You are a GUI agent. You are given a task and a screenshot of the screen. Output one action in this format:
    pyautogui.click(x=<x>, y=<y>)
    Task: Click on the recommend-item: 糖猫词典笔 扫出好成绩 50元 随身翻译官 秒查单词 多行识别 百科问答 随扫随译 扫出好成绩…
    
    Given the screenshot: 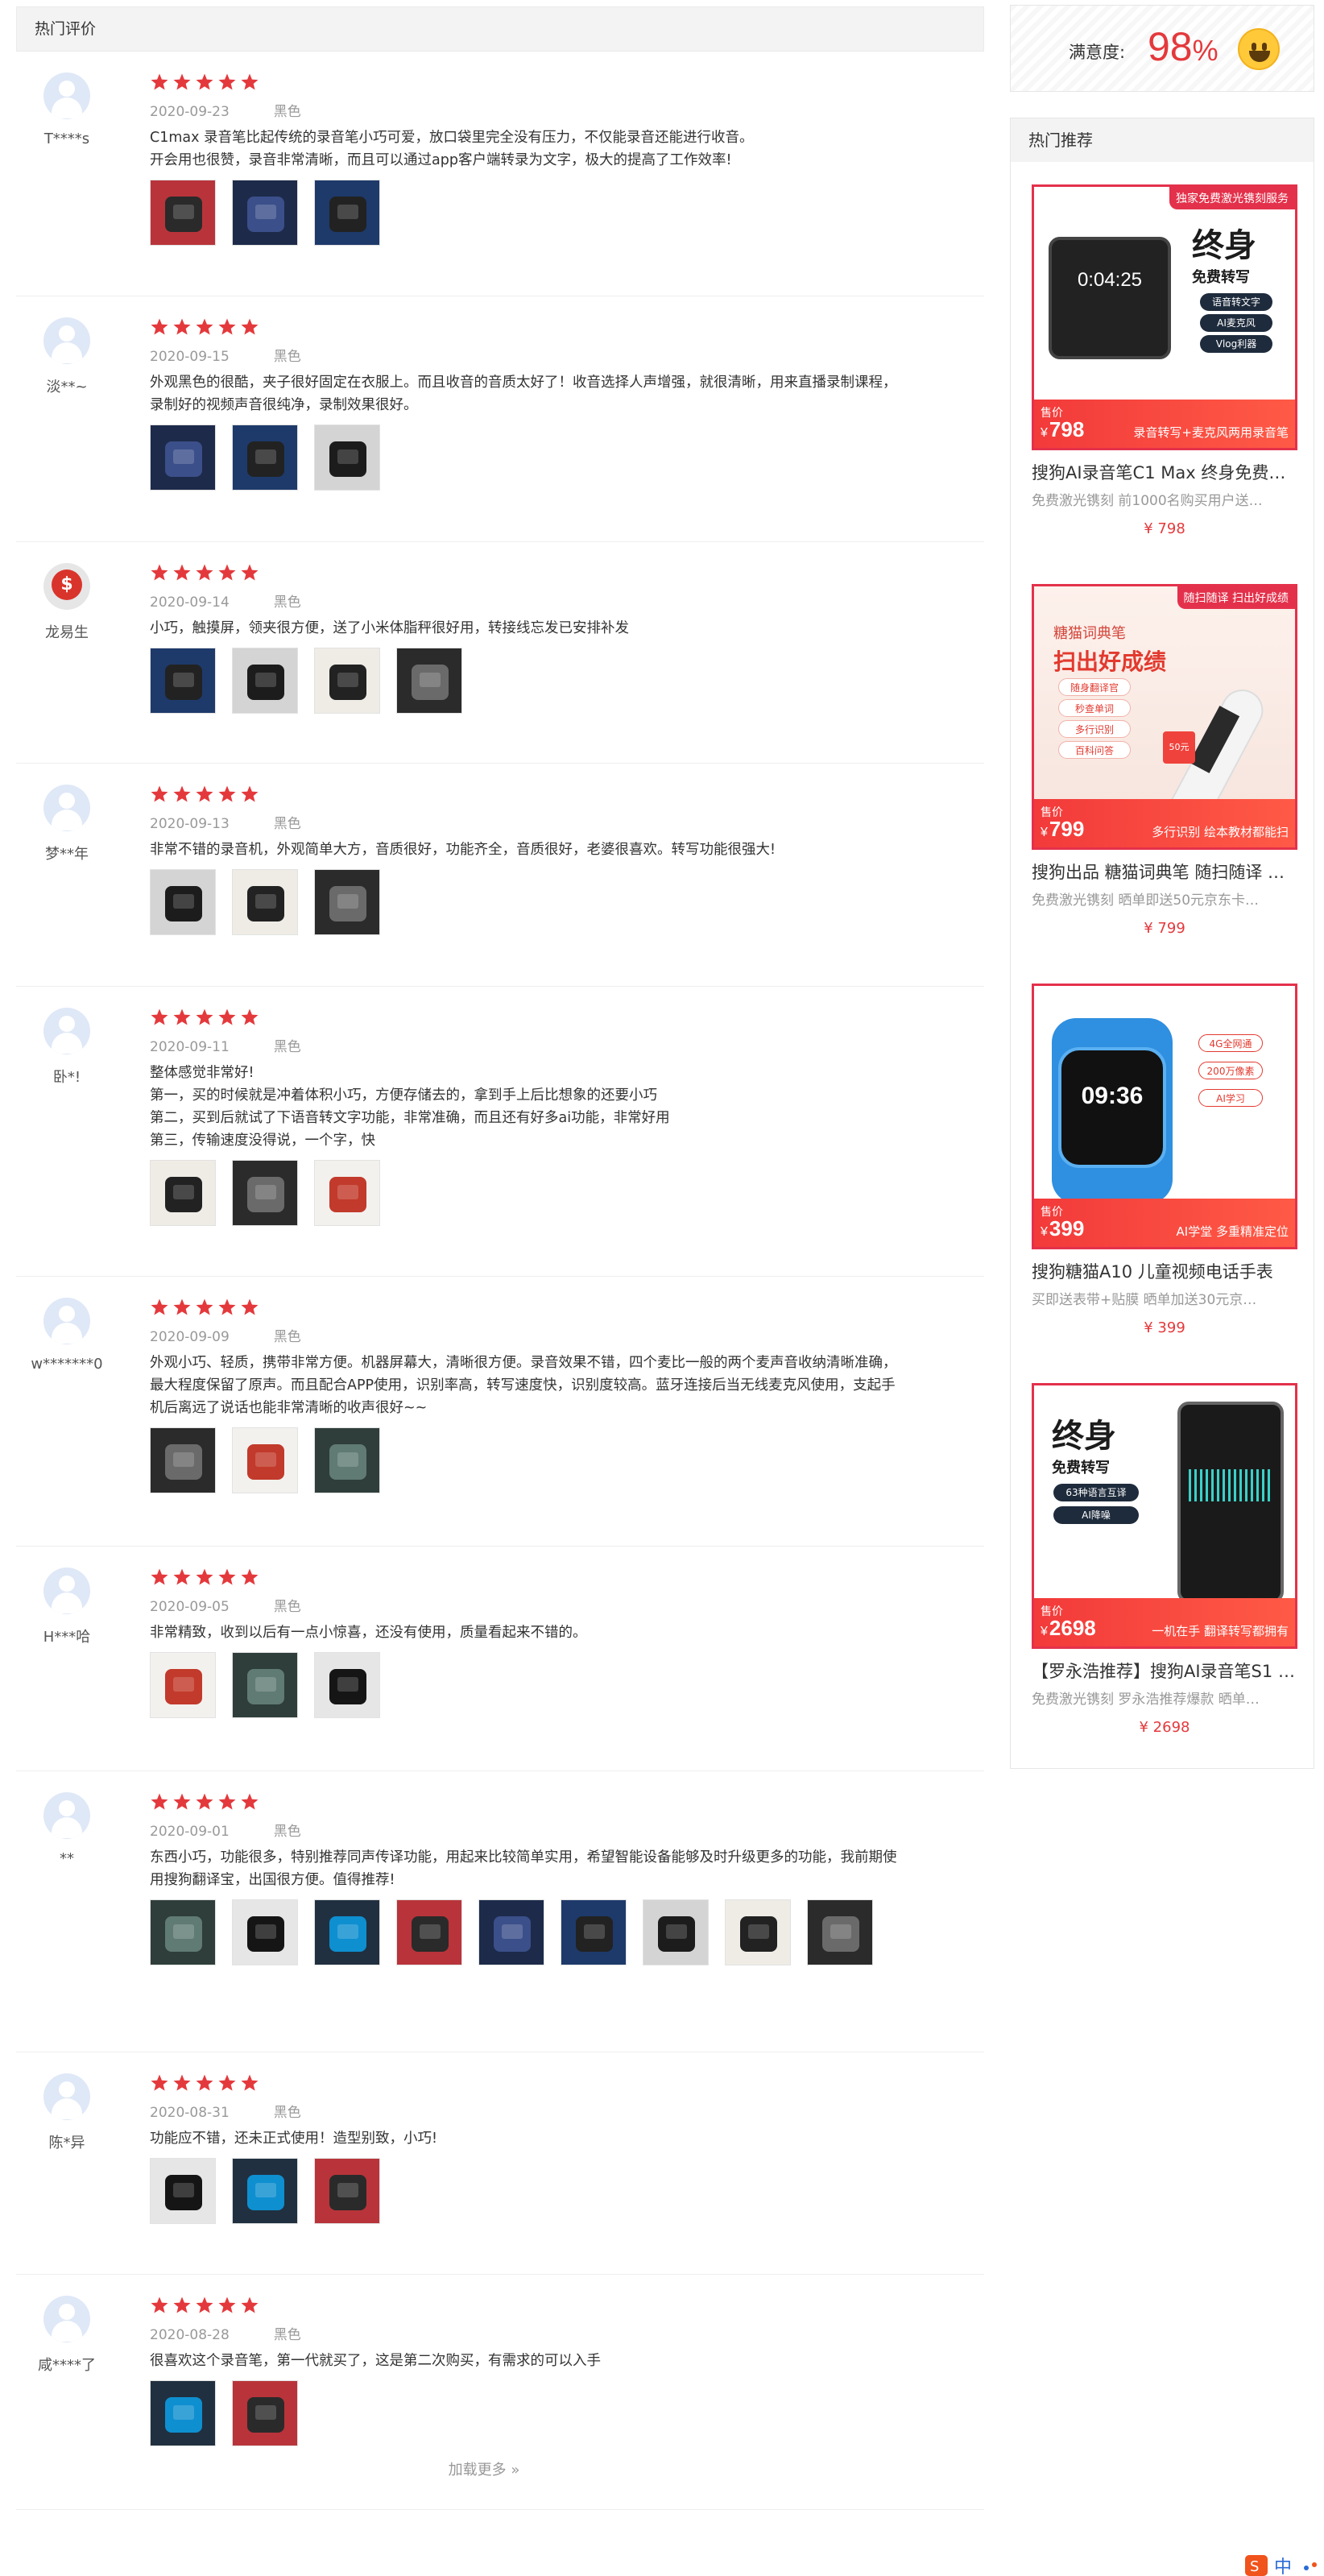 What is the action you would take?
    pyautogui.click(x=1164, y=760)
    